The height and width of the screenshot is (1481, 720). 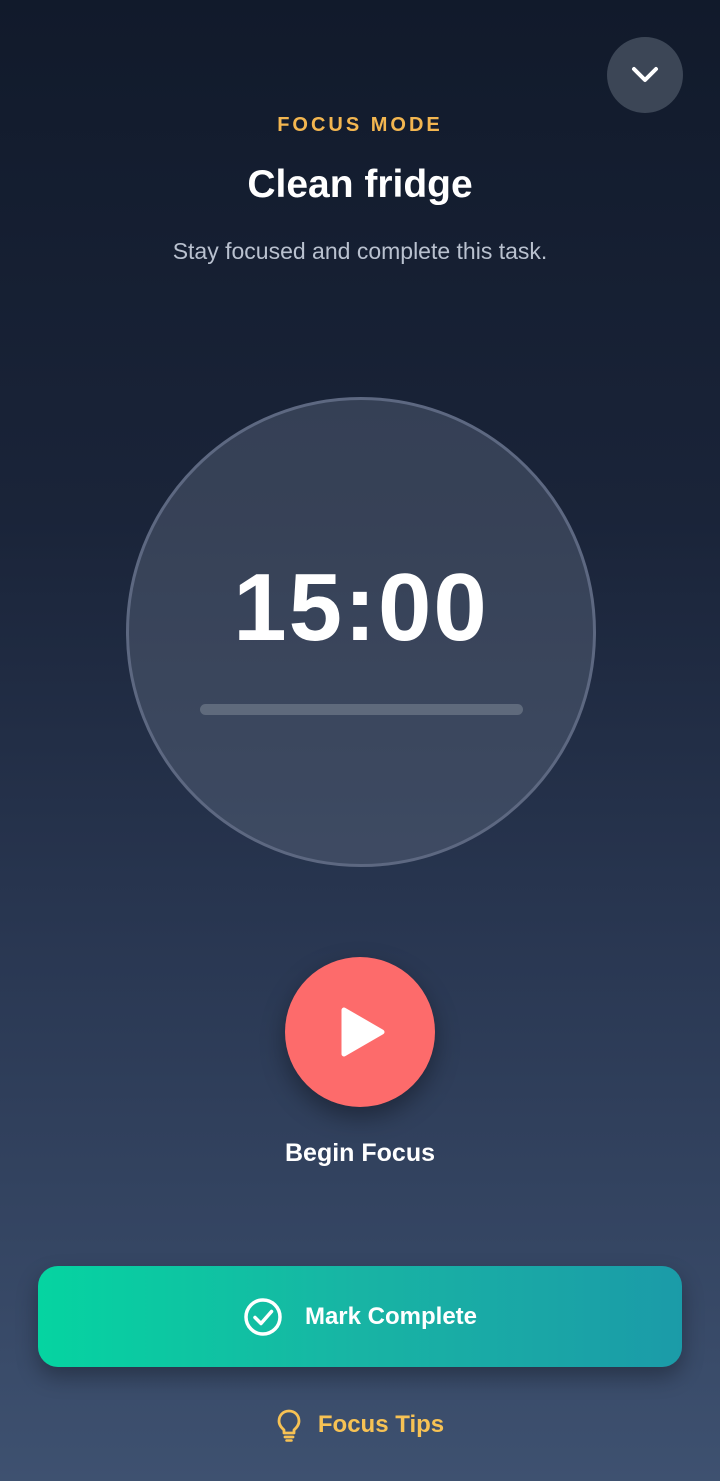 I want to click on play-icon, so click(x=360, y=1032).